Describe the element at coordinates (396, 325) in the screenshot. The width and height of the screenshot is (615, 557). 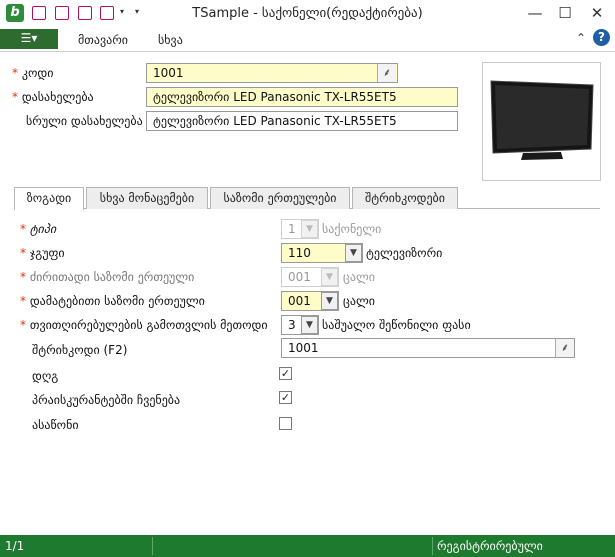
I see `cost-method-text: საშუალო შეწონილი ფასი` at that location.